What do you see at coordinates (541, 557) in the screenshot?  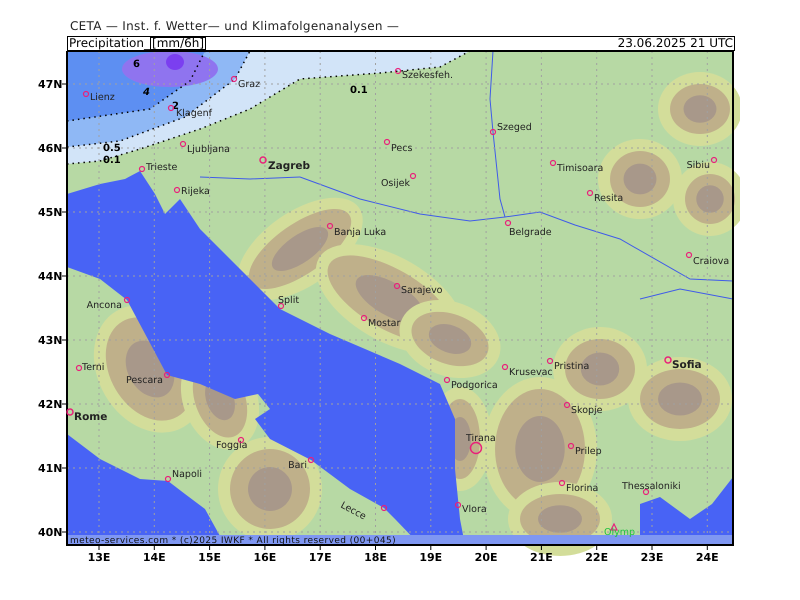 I see `longitude-label: 21E` at bounding box center [541, 557].